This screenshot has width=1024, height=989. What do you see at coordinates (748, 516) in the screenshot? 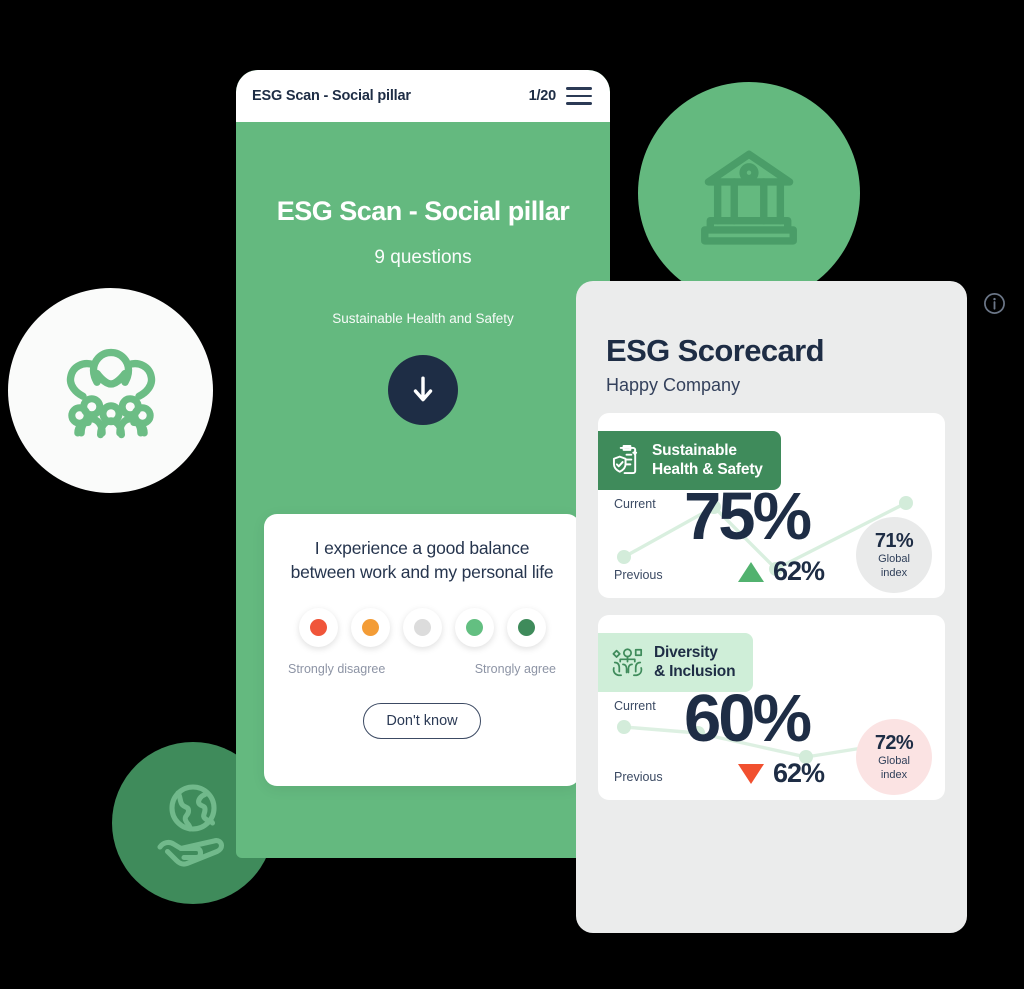
I see `metric-current-value: 75%` at bounding box center [748, 516].